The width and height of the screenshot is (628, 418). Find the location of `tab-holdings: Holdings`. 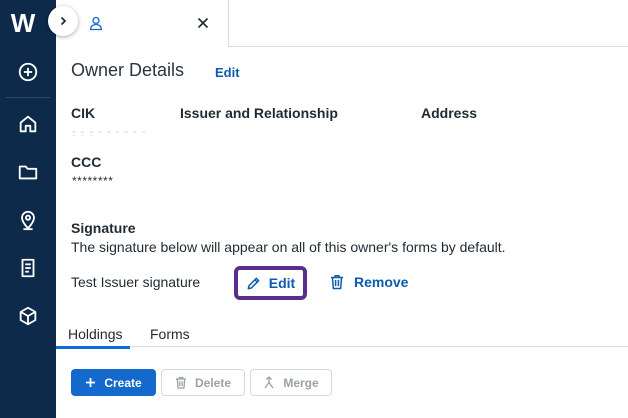

tab-holdings: Holdings is located at coordinates (93, 337).